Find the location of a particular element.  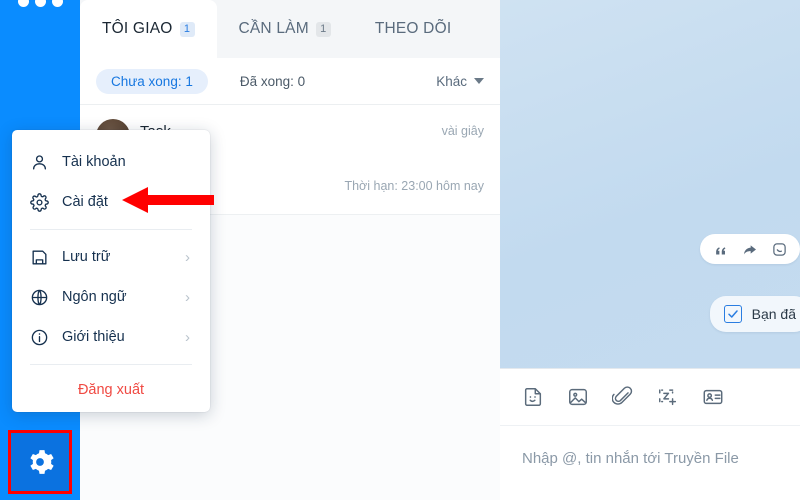

tab-toi-giao: TÔI GIAO 1 is located at coordinates (148, 29).